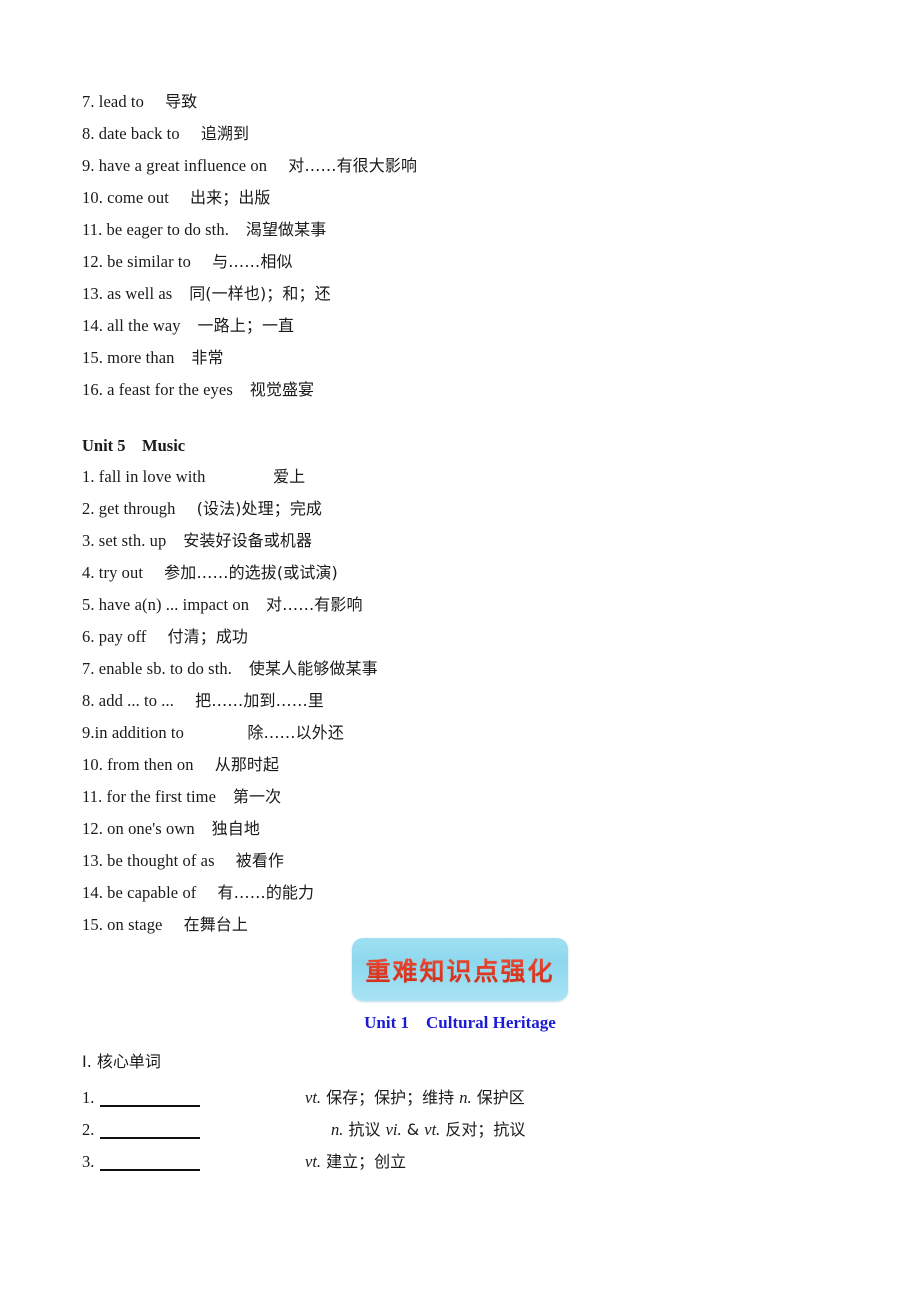 The width and height of the screenshot is (920, 1302). I want to click on phrase-english: 16. a feast for the eyes, so click(157, 389).